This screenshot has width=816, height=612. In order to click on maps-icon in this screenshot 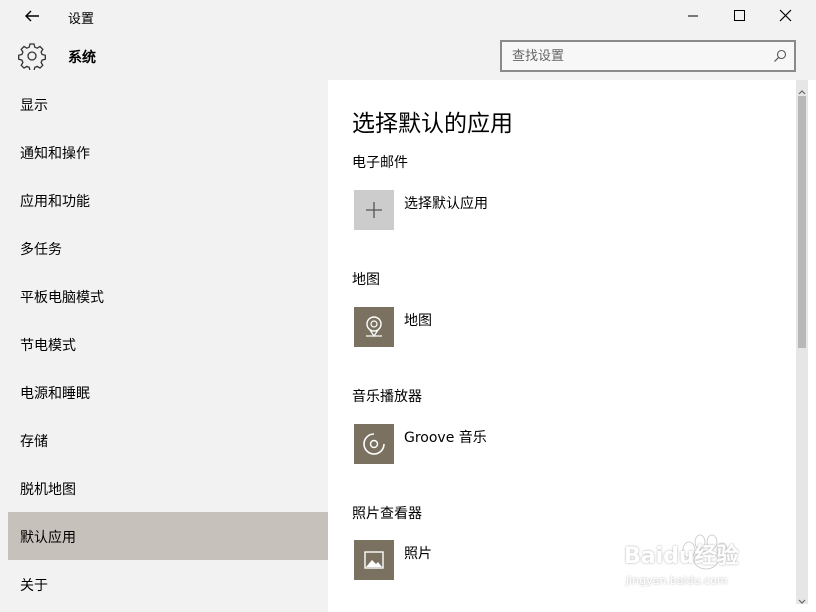, I will do `click(374, 327)`.